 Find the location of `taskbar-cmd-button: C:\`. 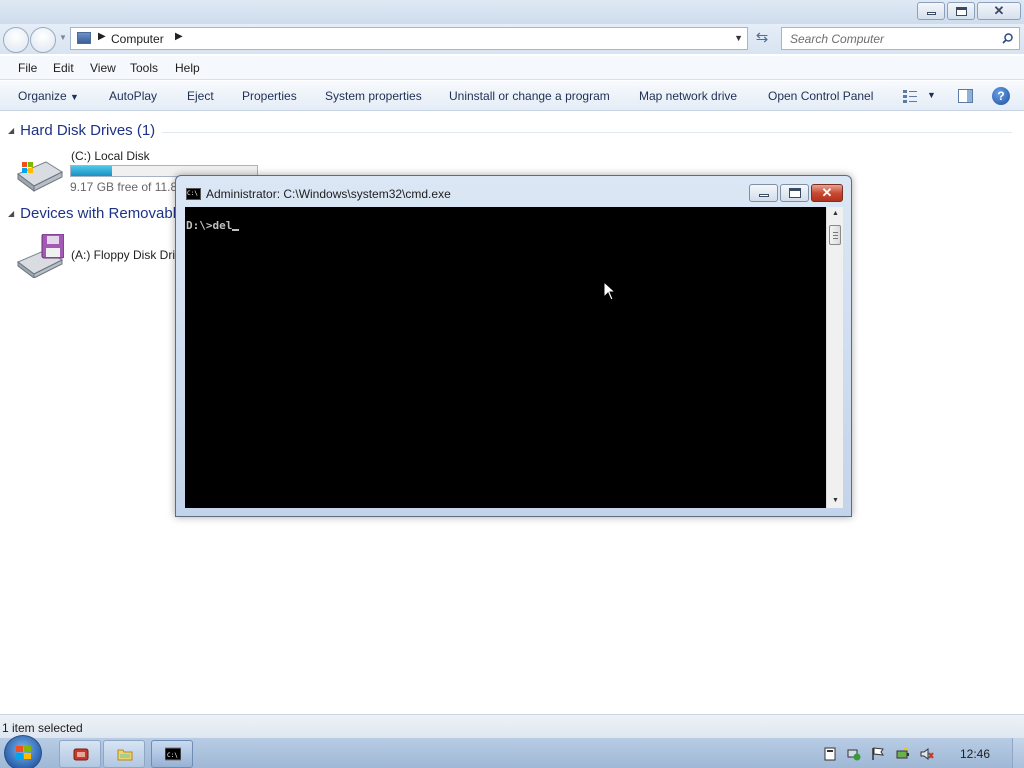

taskbar-cmd-button: C:\ is located at coordinates (172, 754).